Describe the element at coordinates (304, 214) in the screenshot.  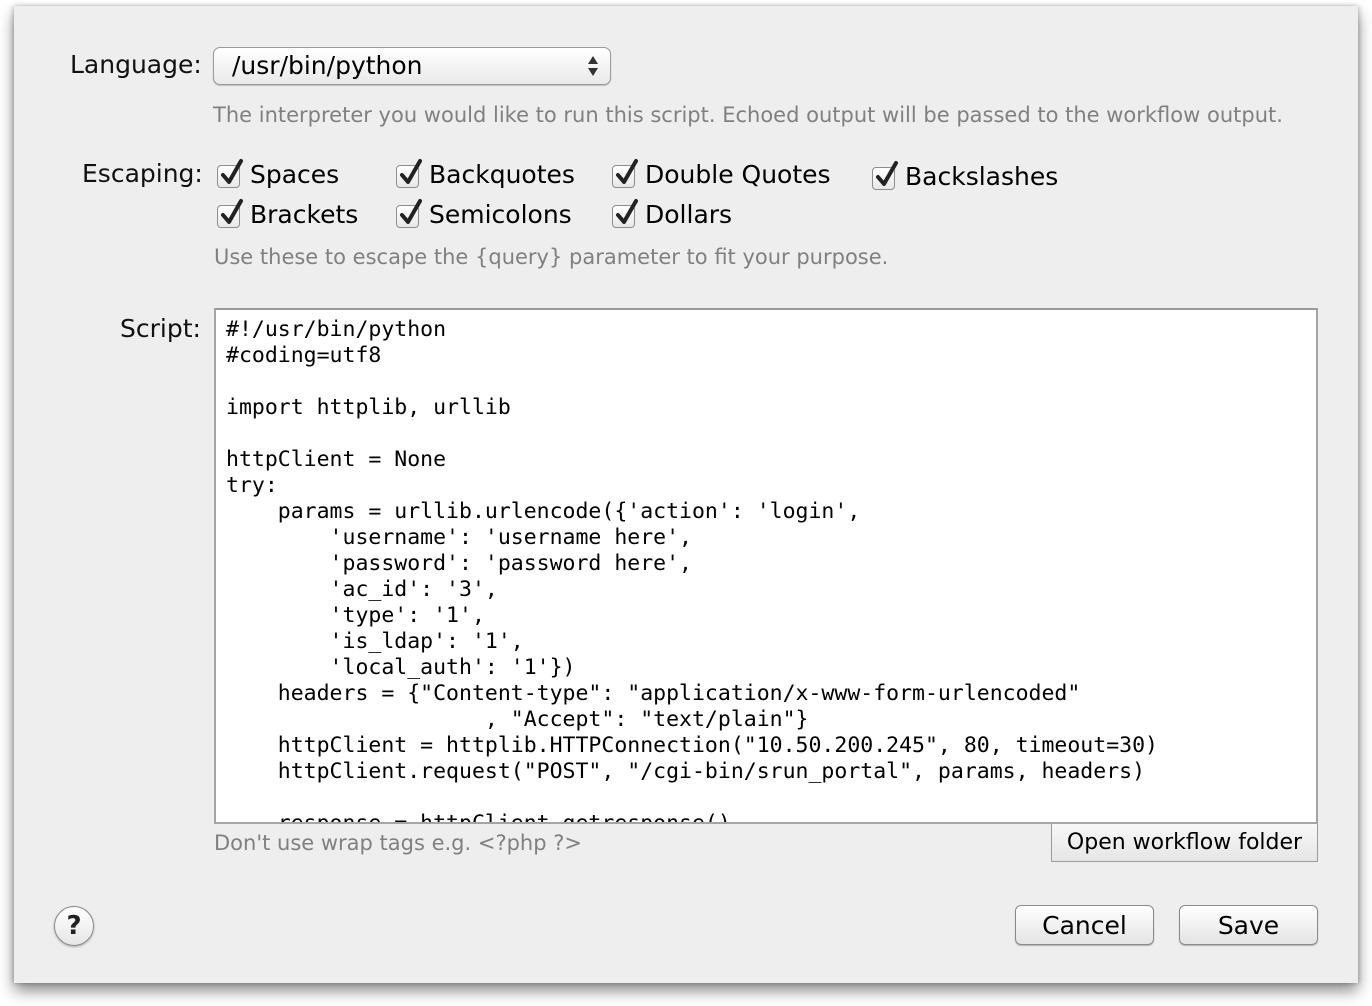
I see `checkbox-label: Brackets` at that location.